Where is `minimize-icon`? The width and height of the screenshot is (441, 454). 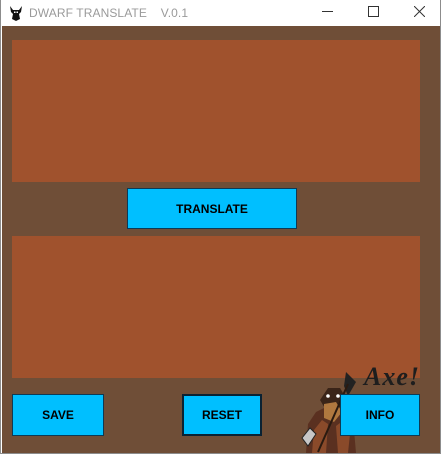 minimize-icon is located at coordinates (327, 13).